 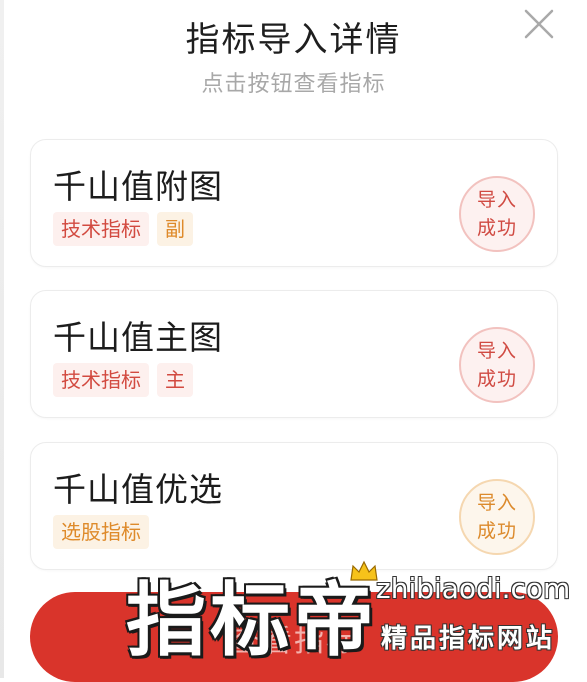 I want to click on tag-list: 技术指标 主, so click(x=123, y=380).